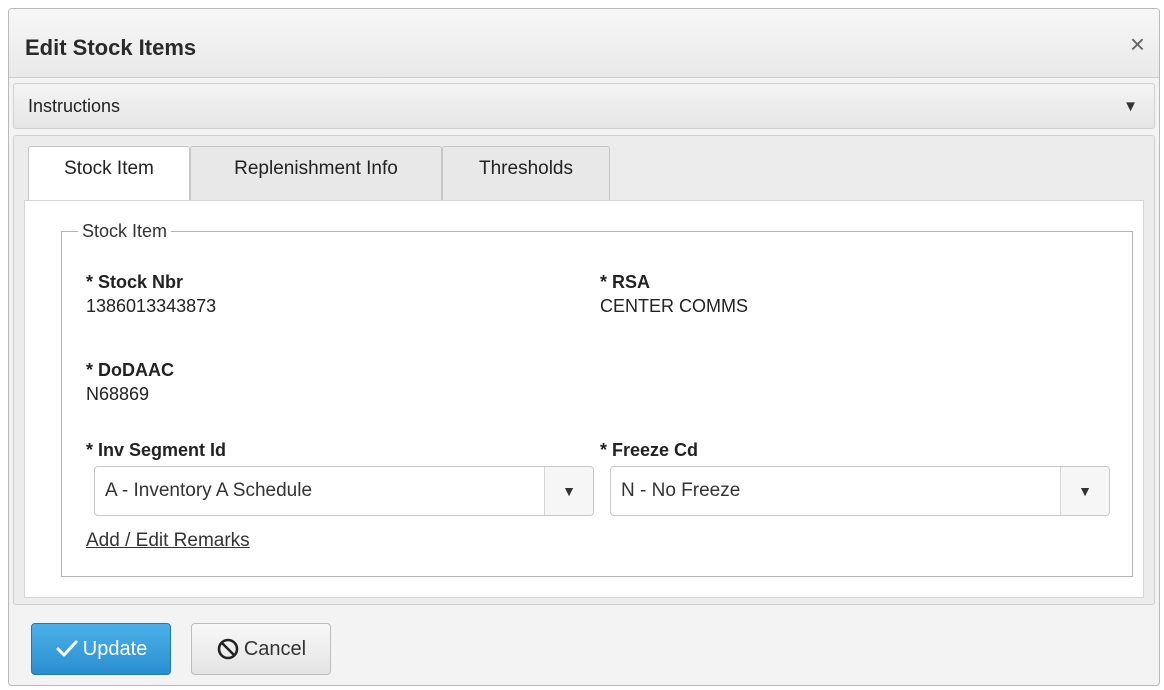 Image resolution: width=1164 pixels, height=690 pixels. Describe the element at coordinates (228, 649) in the screenshot. I see `prohibited-icon` at that location.